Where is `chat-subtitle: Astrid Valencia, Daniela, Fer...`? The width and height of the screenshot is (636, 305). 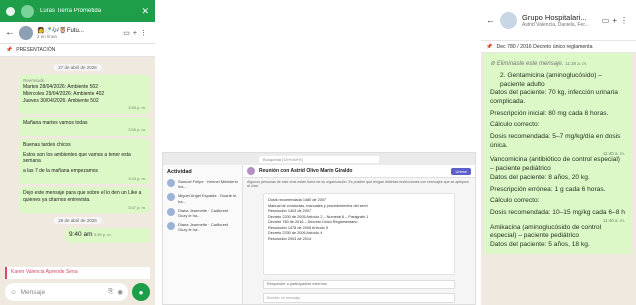 chat-subtitle: Astrid Valencia, Daniela, Fer... is located at coordinates (555, 24).